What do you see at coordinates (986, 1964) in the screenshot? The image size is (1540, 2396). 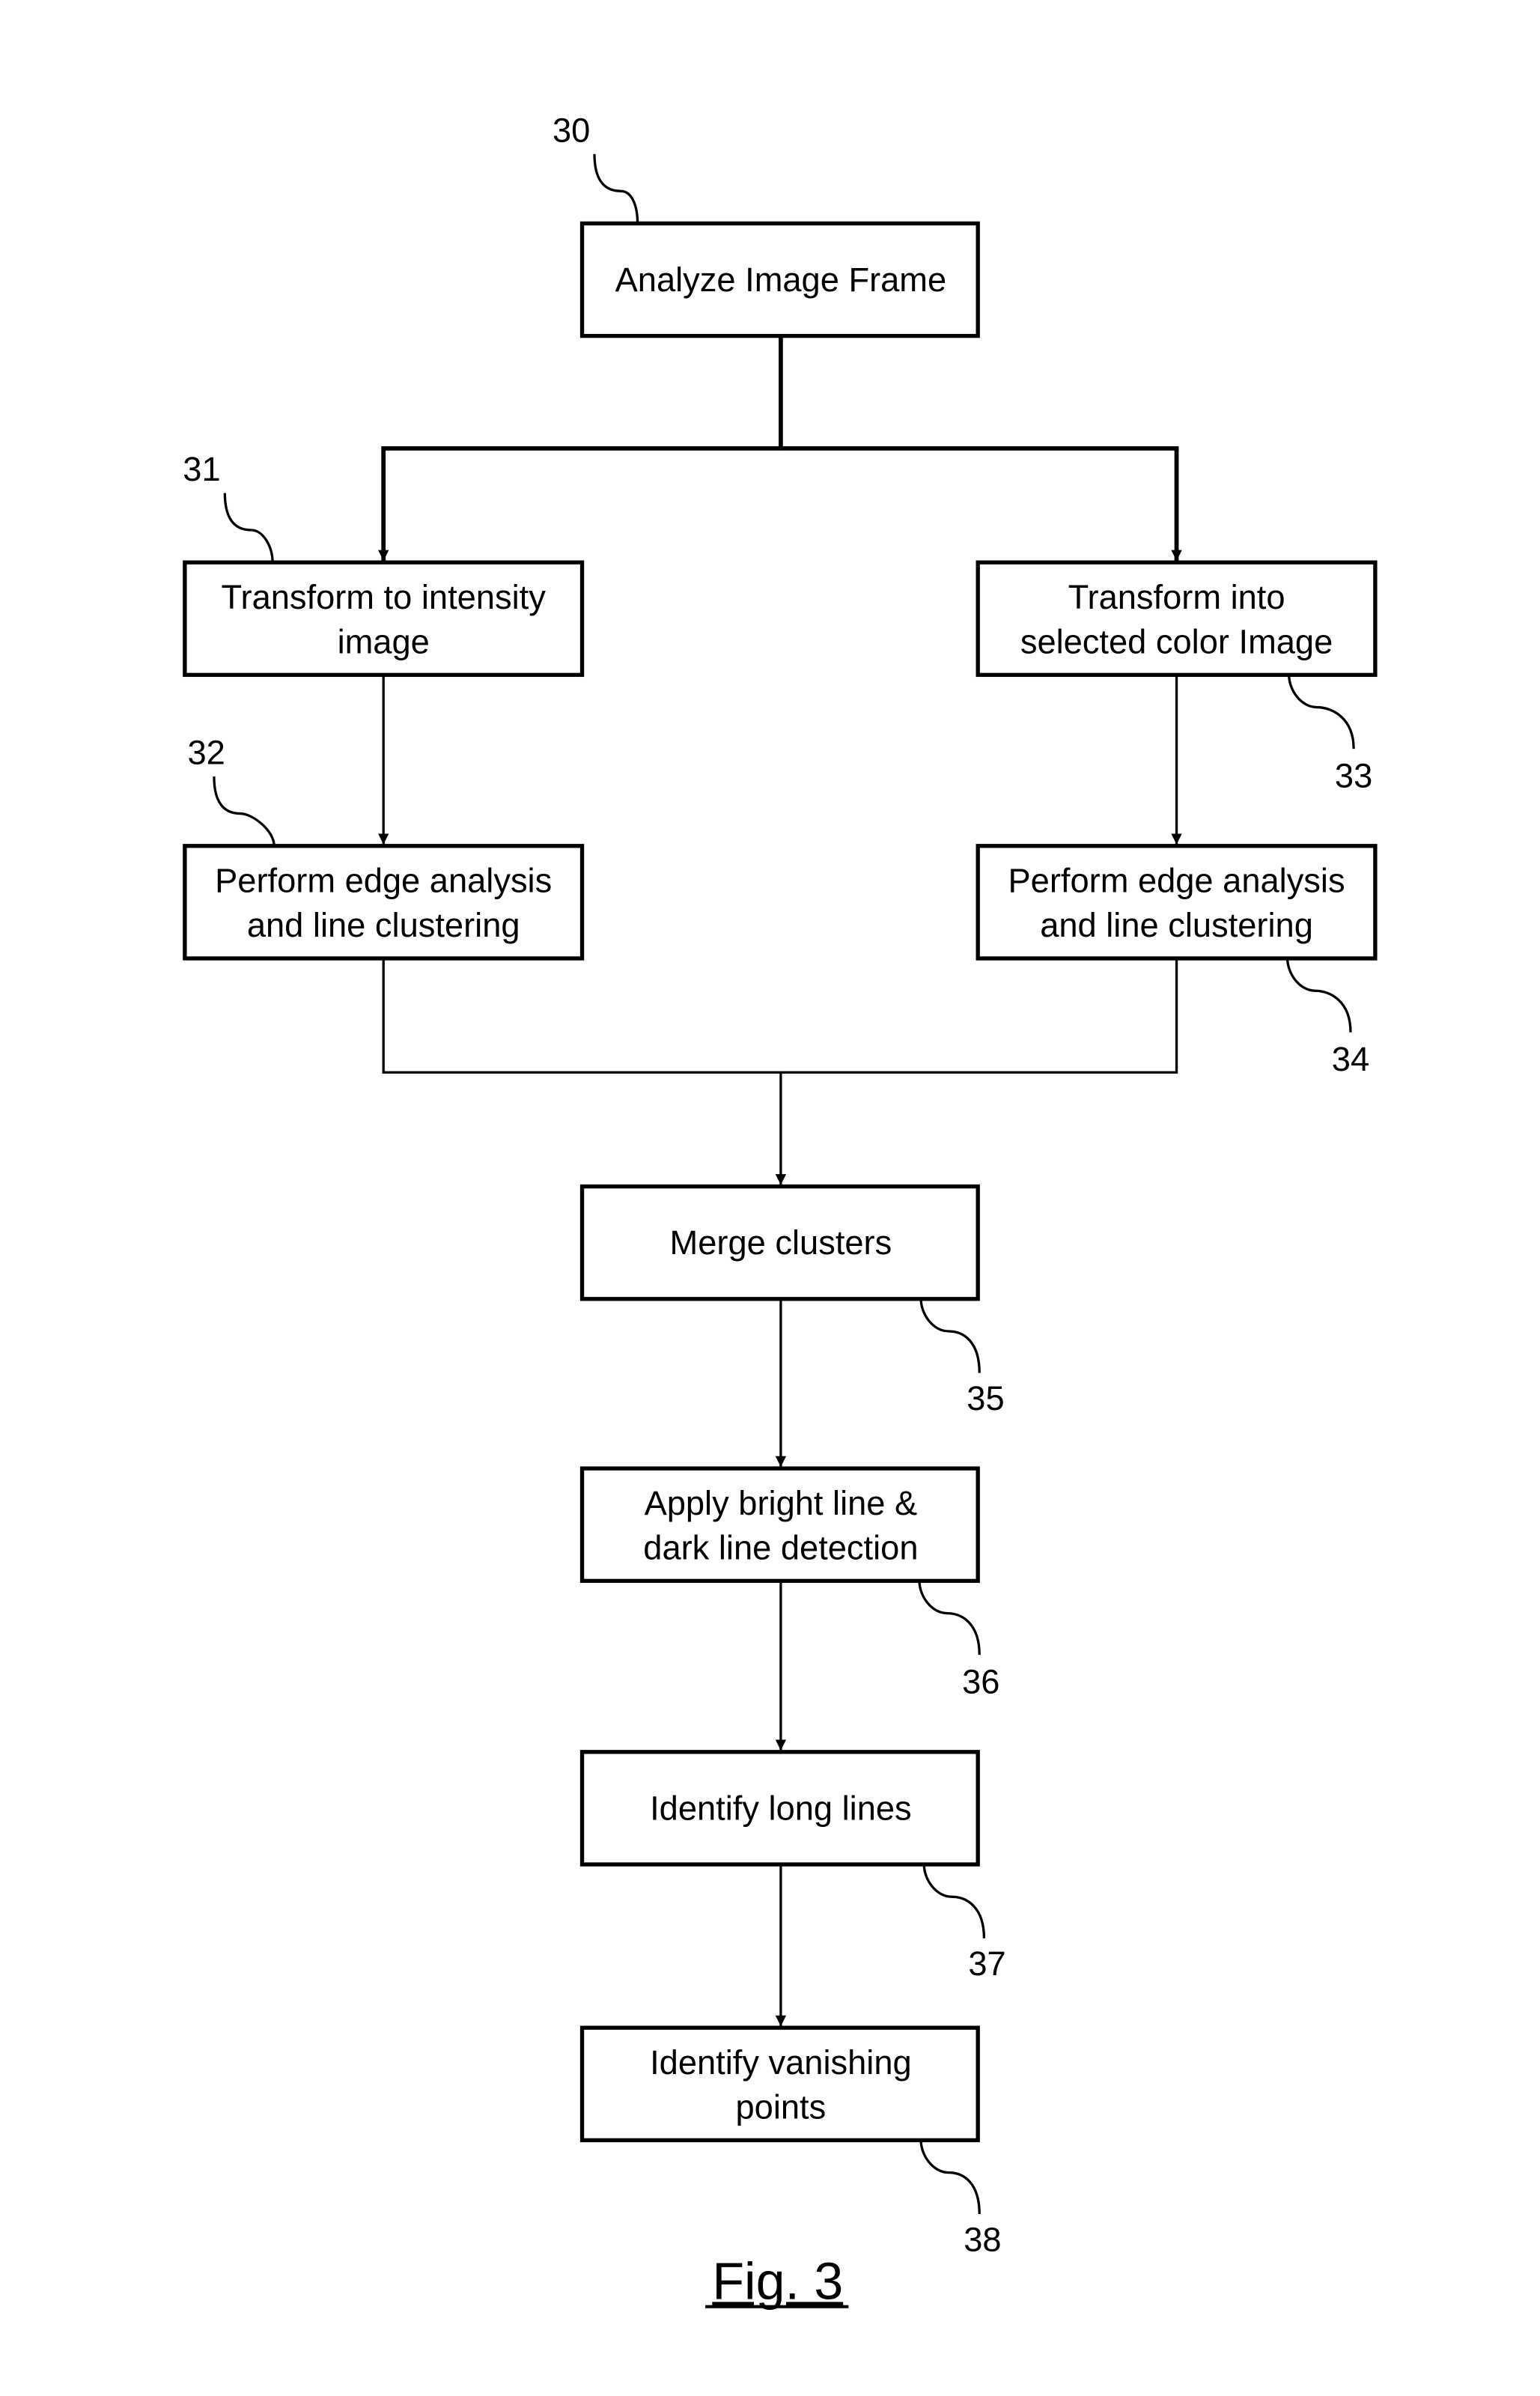 I see `ref-numeral: 37` at bounding box center [986, 1964].